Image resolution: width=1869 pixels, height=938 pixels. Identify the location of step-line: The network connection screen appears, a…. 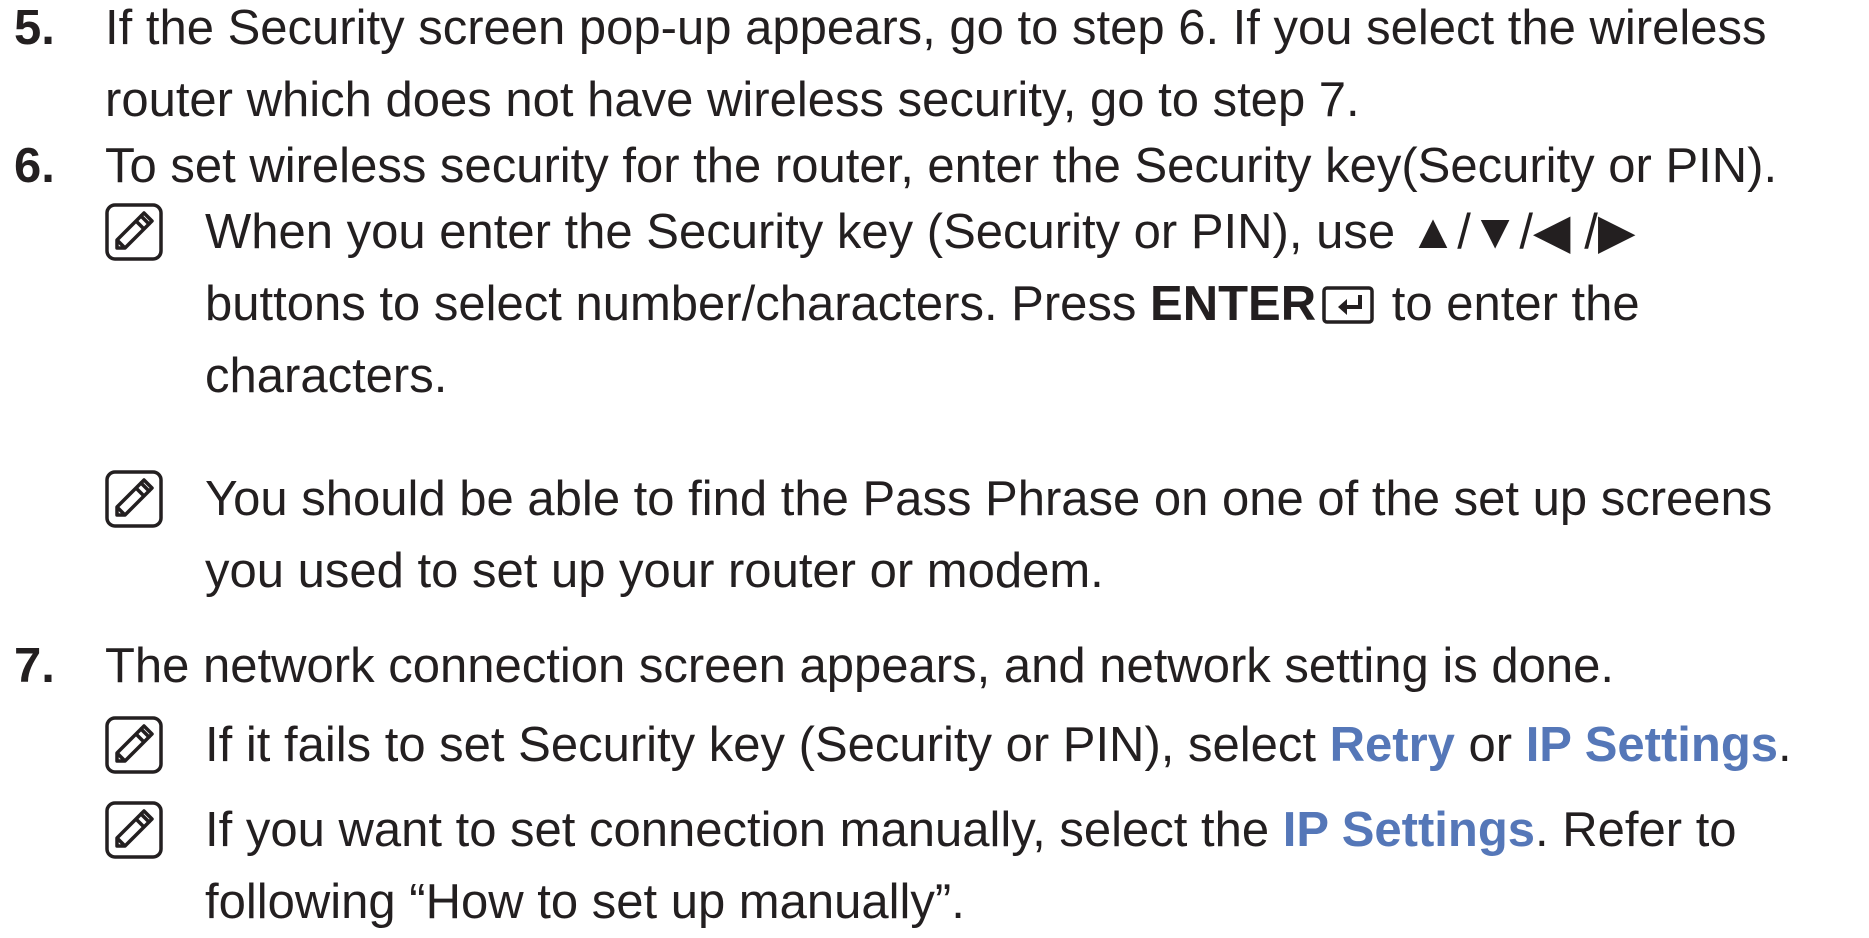
(859, 666).